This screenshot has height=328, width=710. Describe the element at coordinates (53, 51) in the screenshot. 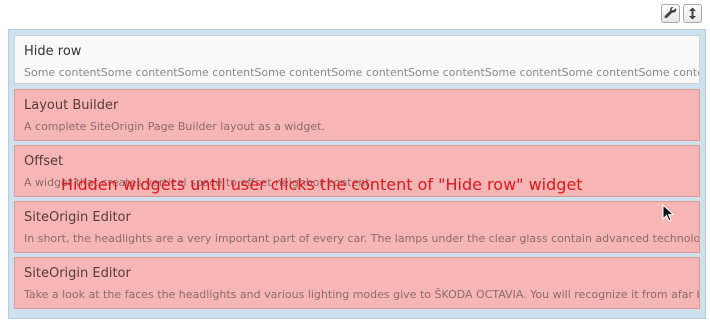

I see `widget-title: Hide row` at that location.